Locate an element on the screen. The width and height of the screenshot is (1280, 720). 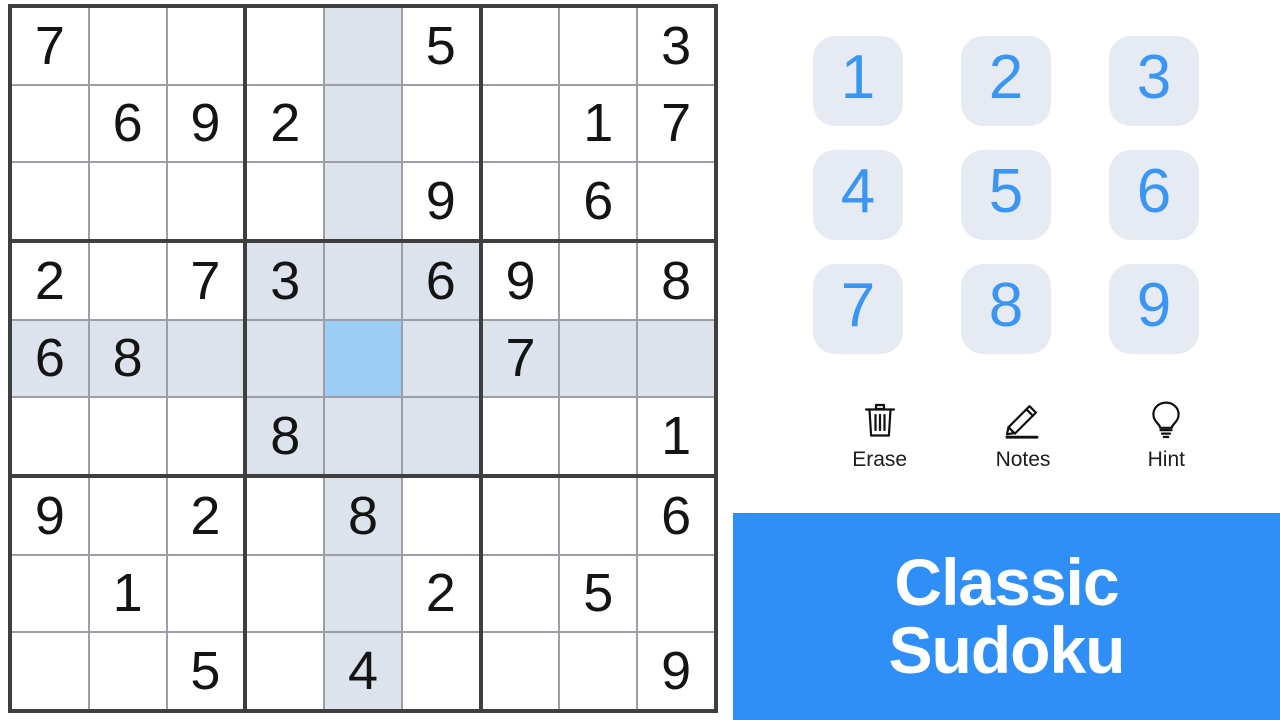
sudoku-cell-r8c8: 5 is located at coordinates (598, 593).